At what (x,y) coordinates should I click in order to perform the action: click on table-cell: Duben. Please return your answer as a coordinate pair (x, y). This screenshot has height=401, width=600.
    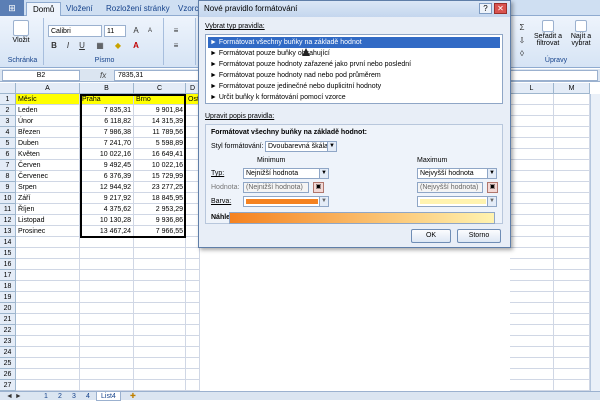
    Looking at the image, I should click on (48, 143).